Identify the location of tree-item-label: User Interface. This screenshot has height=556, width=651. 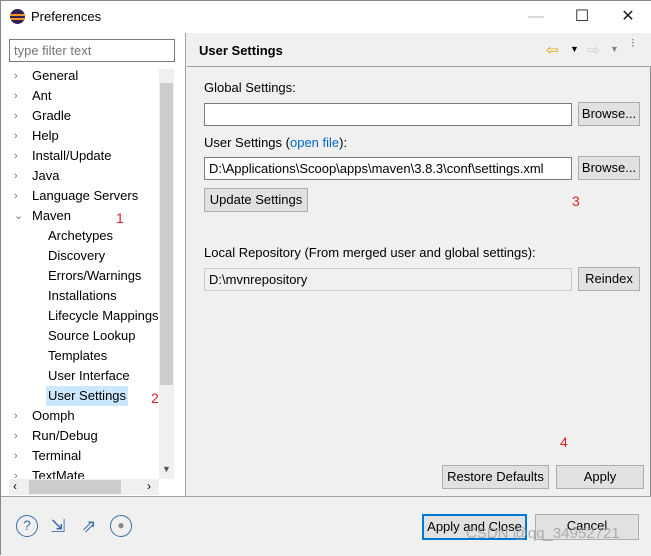
(89, 375).